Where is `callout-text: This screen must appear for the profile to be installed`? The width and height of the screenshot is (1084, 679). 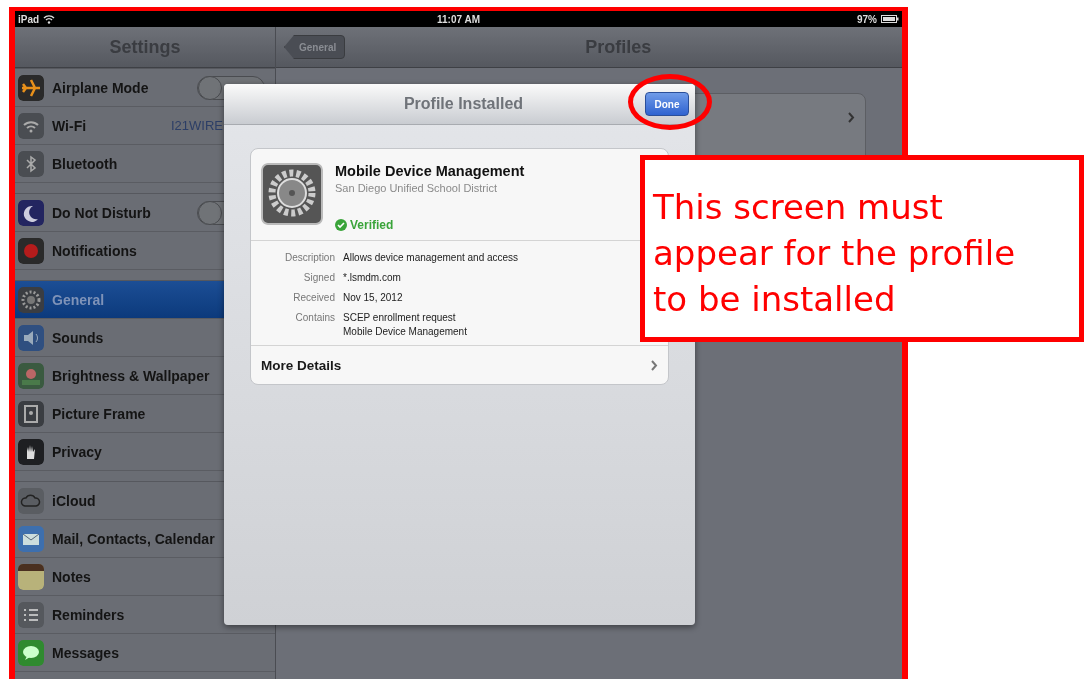
callout-text: This screen must appear for the profile to be installed is located at coordinates (862, 248).